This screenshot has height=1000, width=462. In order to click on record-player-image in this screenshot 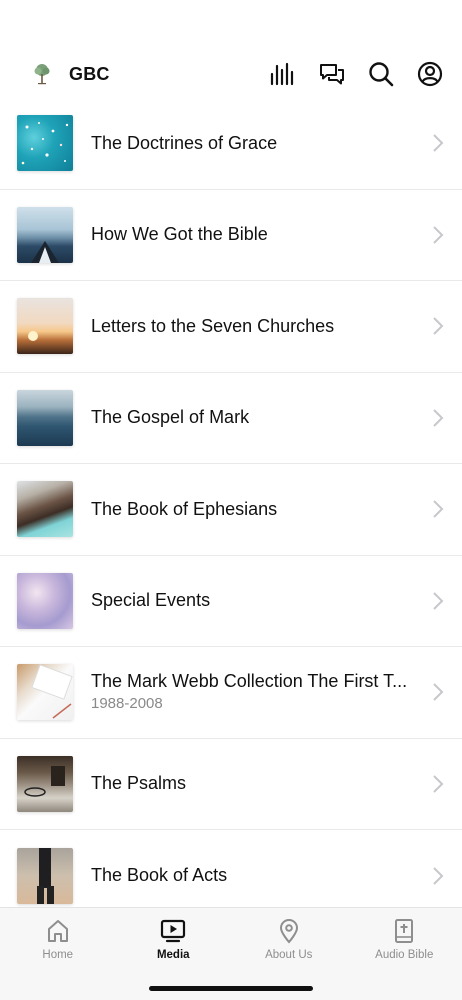, I will do `click(44, 781)`.